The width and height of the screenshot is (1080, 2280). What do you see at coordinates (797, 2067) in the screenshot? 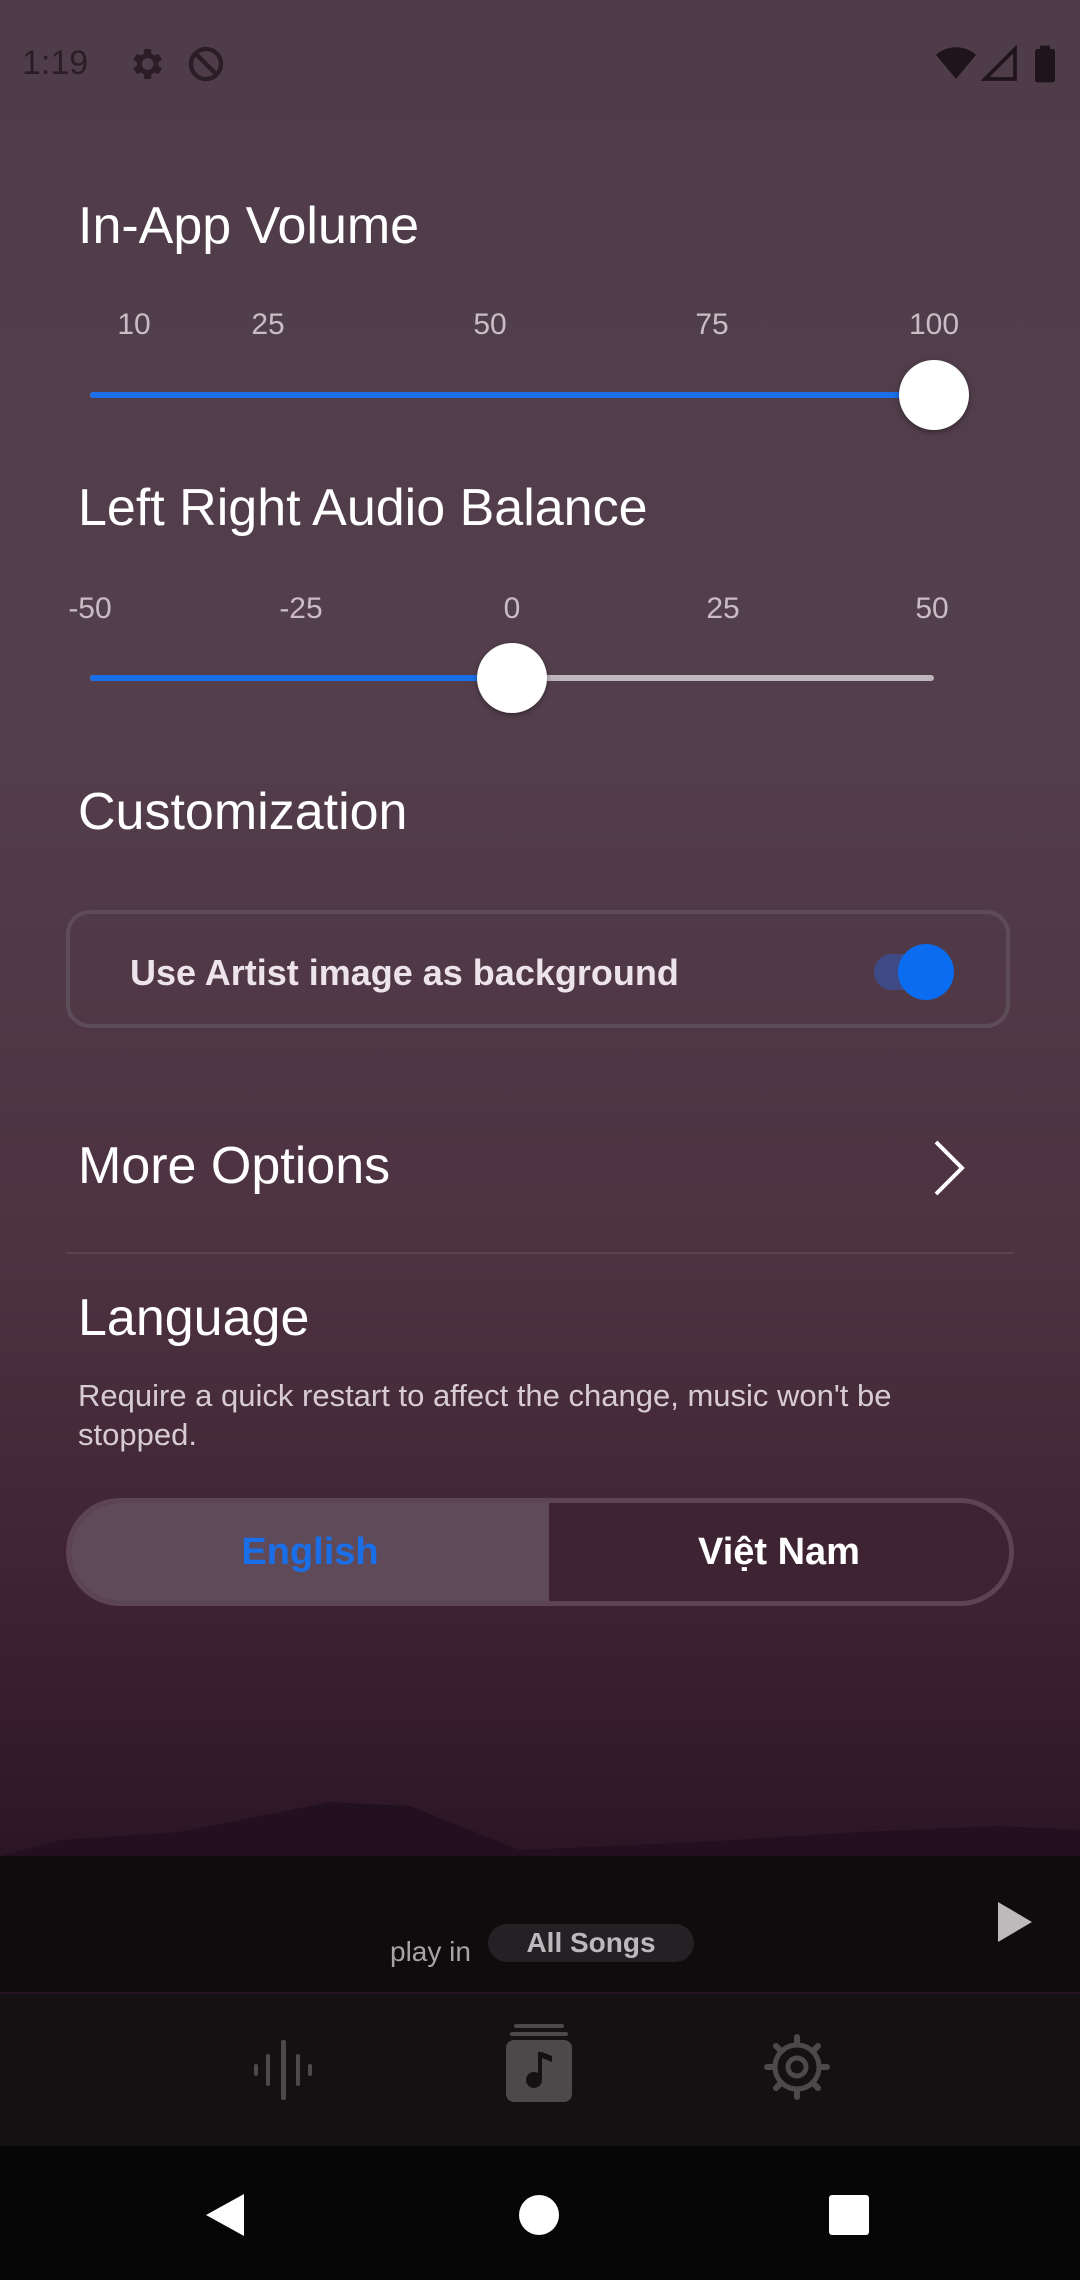
I see `settings-icon` at bounding box center [797, 2067].